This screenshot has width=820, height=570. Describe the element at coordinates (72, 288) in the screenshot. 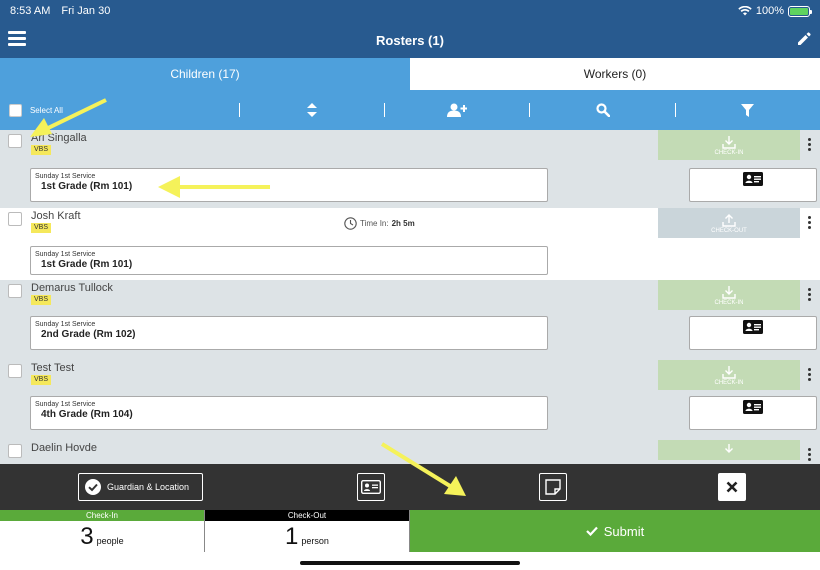

I see `person-name: Demarus Tullock` at that location.